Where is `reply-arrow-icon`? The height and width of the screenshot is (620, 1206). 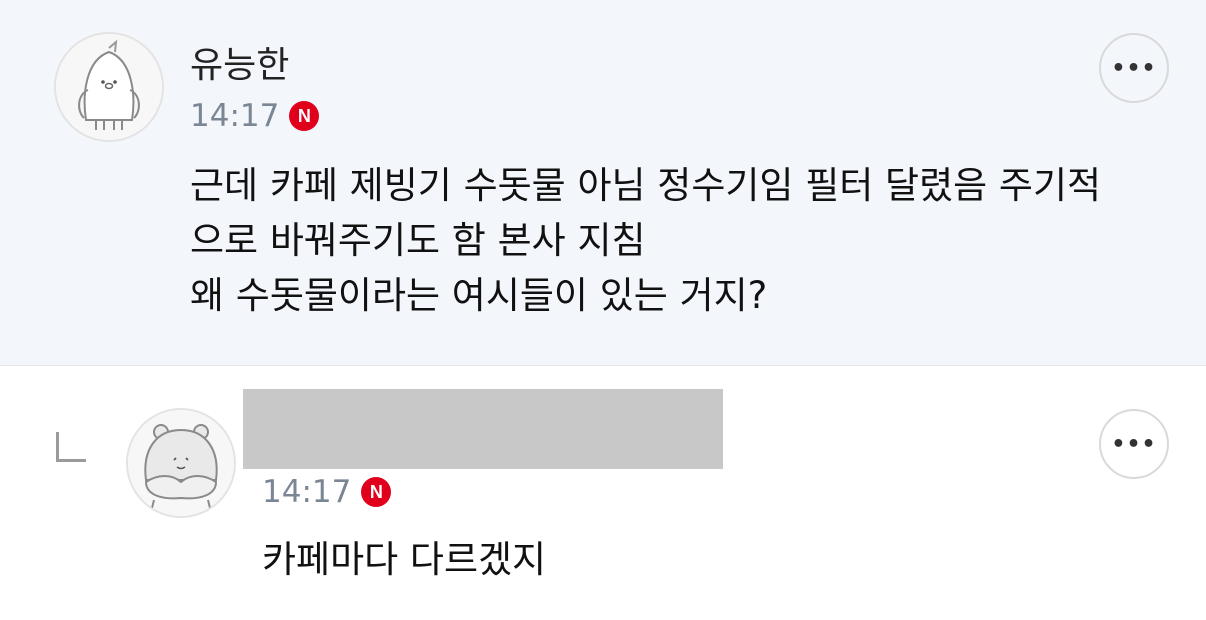
reply-arrow-icon is located at coordinates (71, 447).